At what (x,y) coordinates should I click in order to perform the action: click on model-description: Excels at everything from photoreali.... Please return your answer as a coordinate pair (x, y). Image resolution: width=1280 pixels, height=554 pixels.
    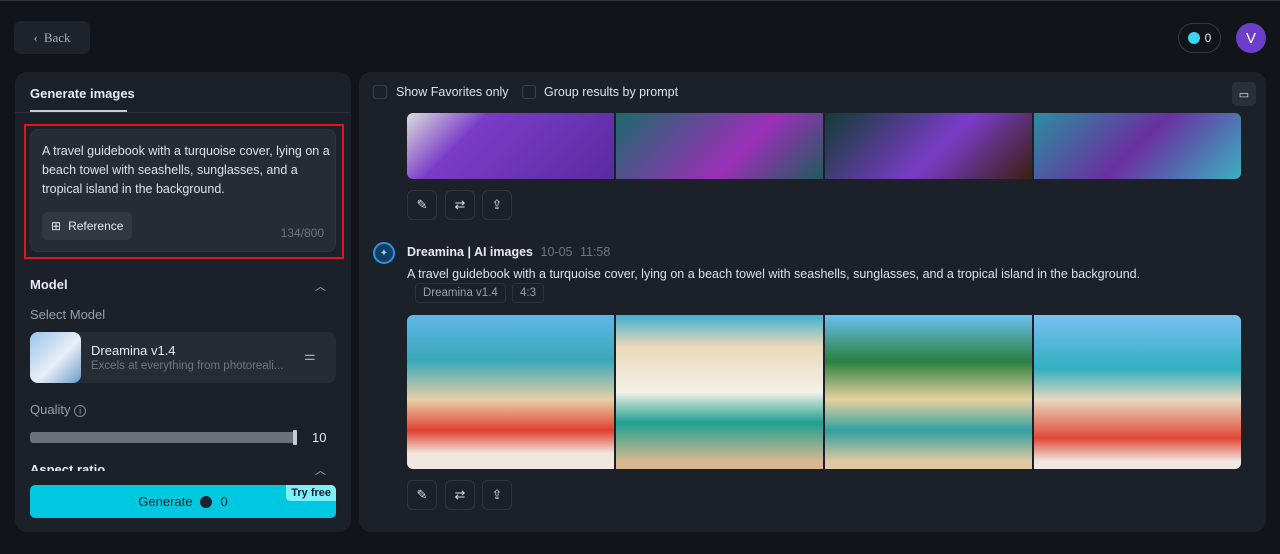
    Looking at the image, I should click on (187, 366).